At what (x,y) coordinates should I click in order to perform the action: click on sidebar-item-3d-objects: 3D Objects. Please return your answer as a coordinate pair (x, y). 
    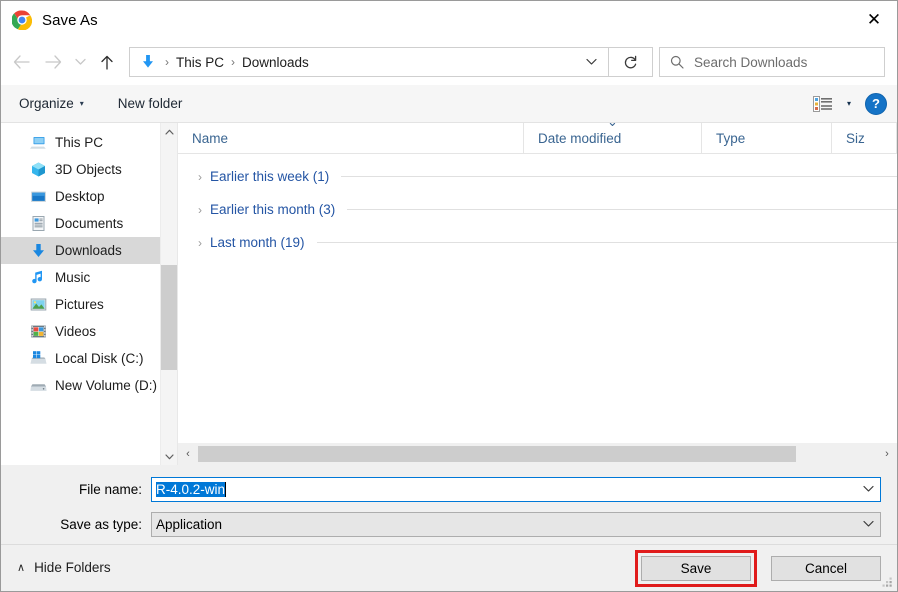
    Looking at the image, I should click on (89, 169).